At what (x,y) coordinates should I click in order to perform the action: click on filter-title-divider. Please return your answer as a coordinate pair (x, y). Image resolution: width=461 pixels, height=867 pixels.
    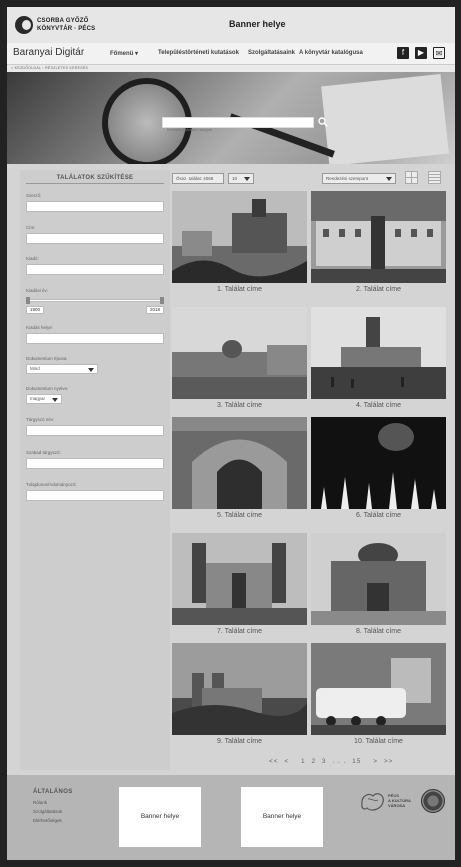
    Looking at the image, I should click on (95, 183).